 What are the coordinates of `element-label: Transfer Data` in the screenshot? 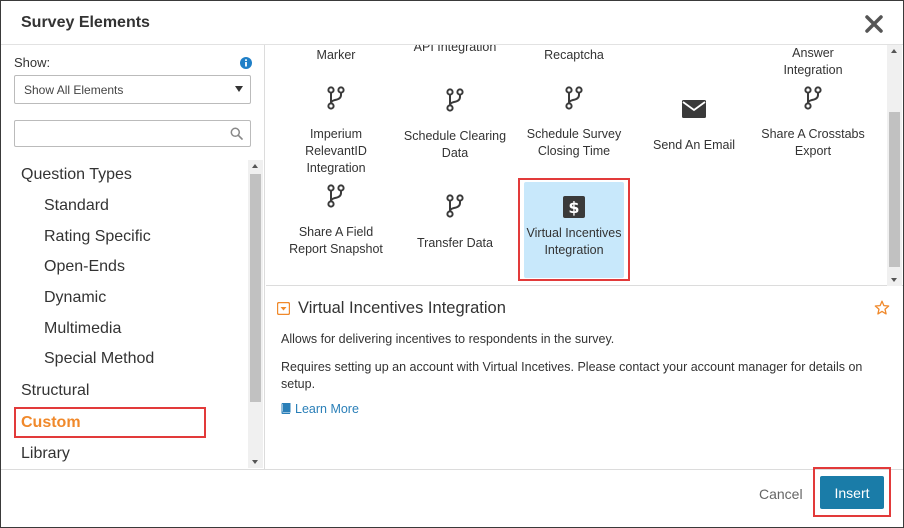 It's located at (455, 243).